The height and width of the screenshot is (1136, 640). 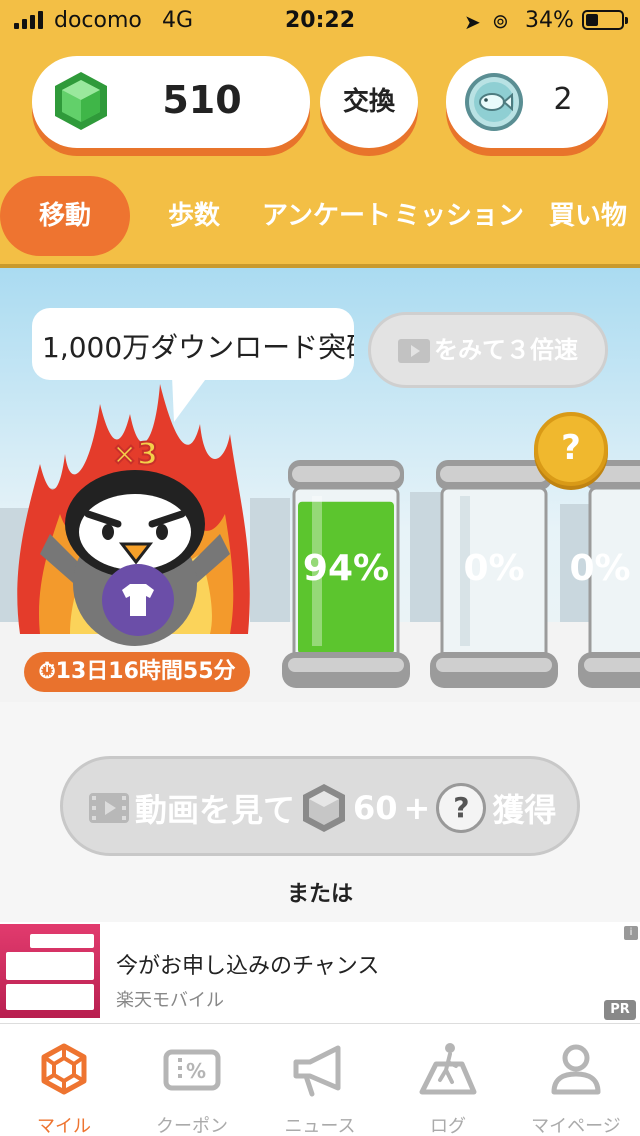 What do you see at coordinates (320, 20) in the screenshot?
I see `status-bar: docomo 4G 20:22 ➤ ⊚ 34%` at bounding box center [320, 20].